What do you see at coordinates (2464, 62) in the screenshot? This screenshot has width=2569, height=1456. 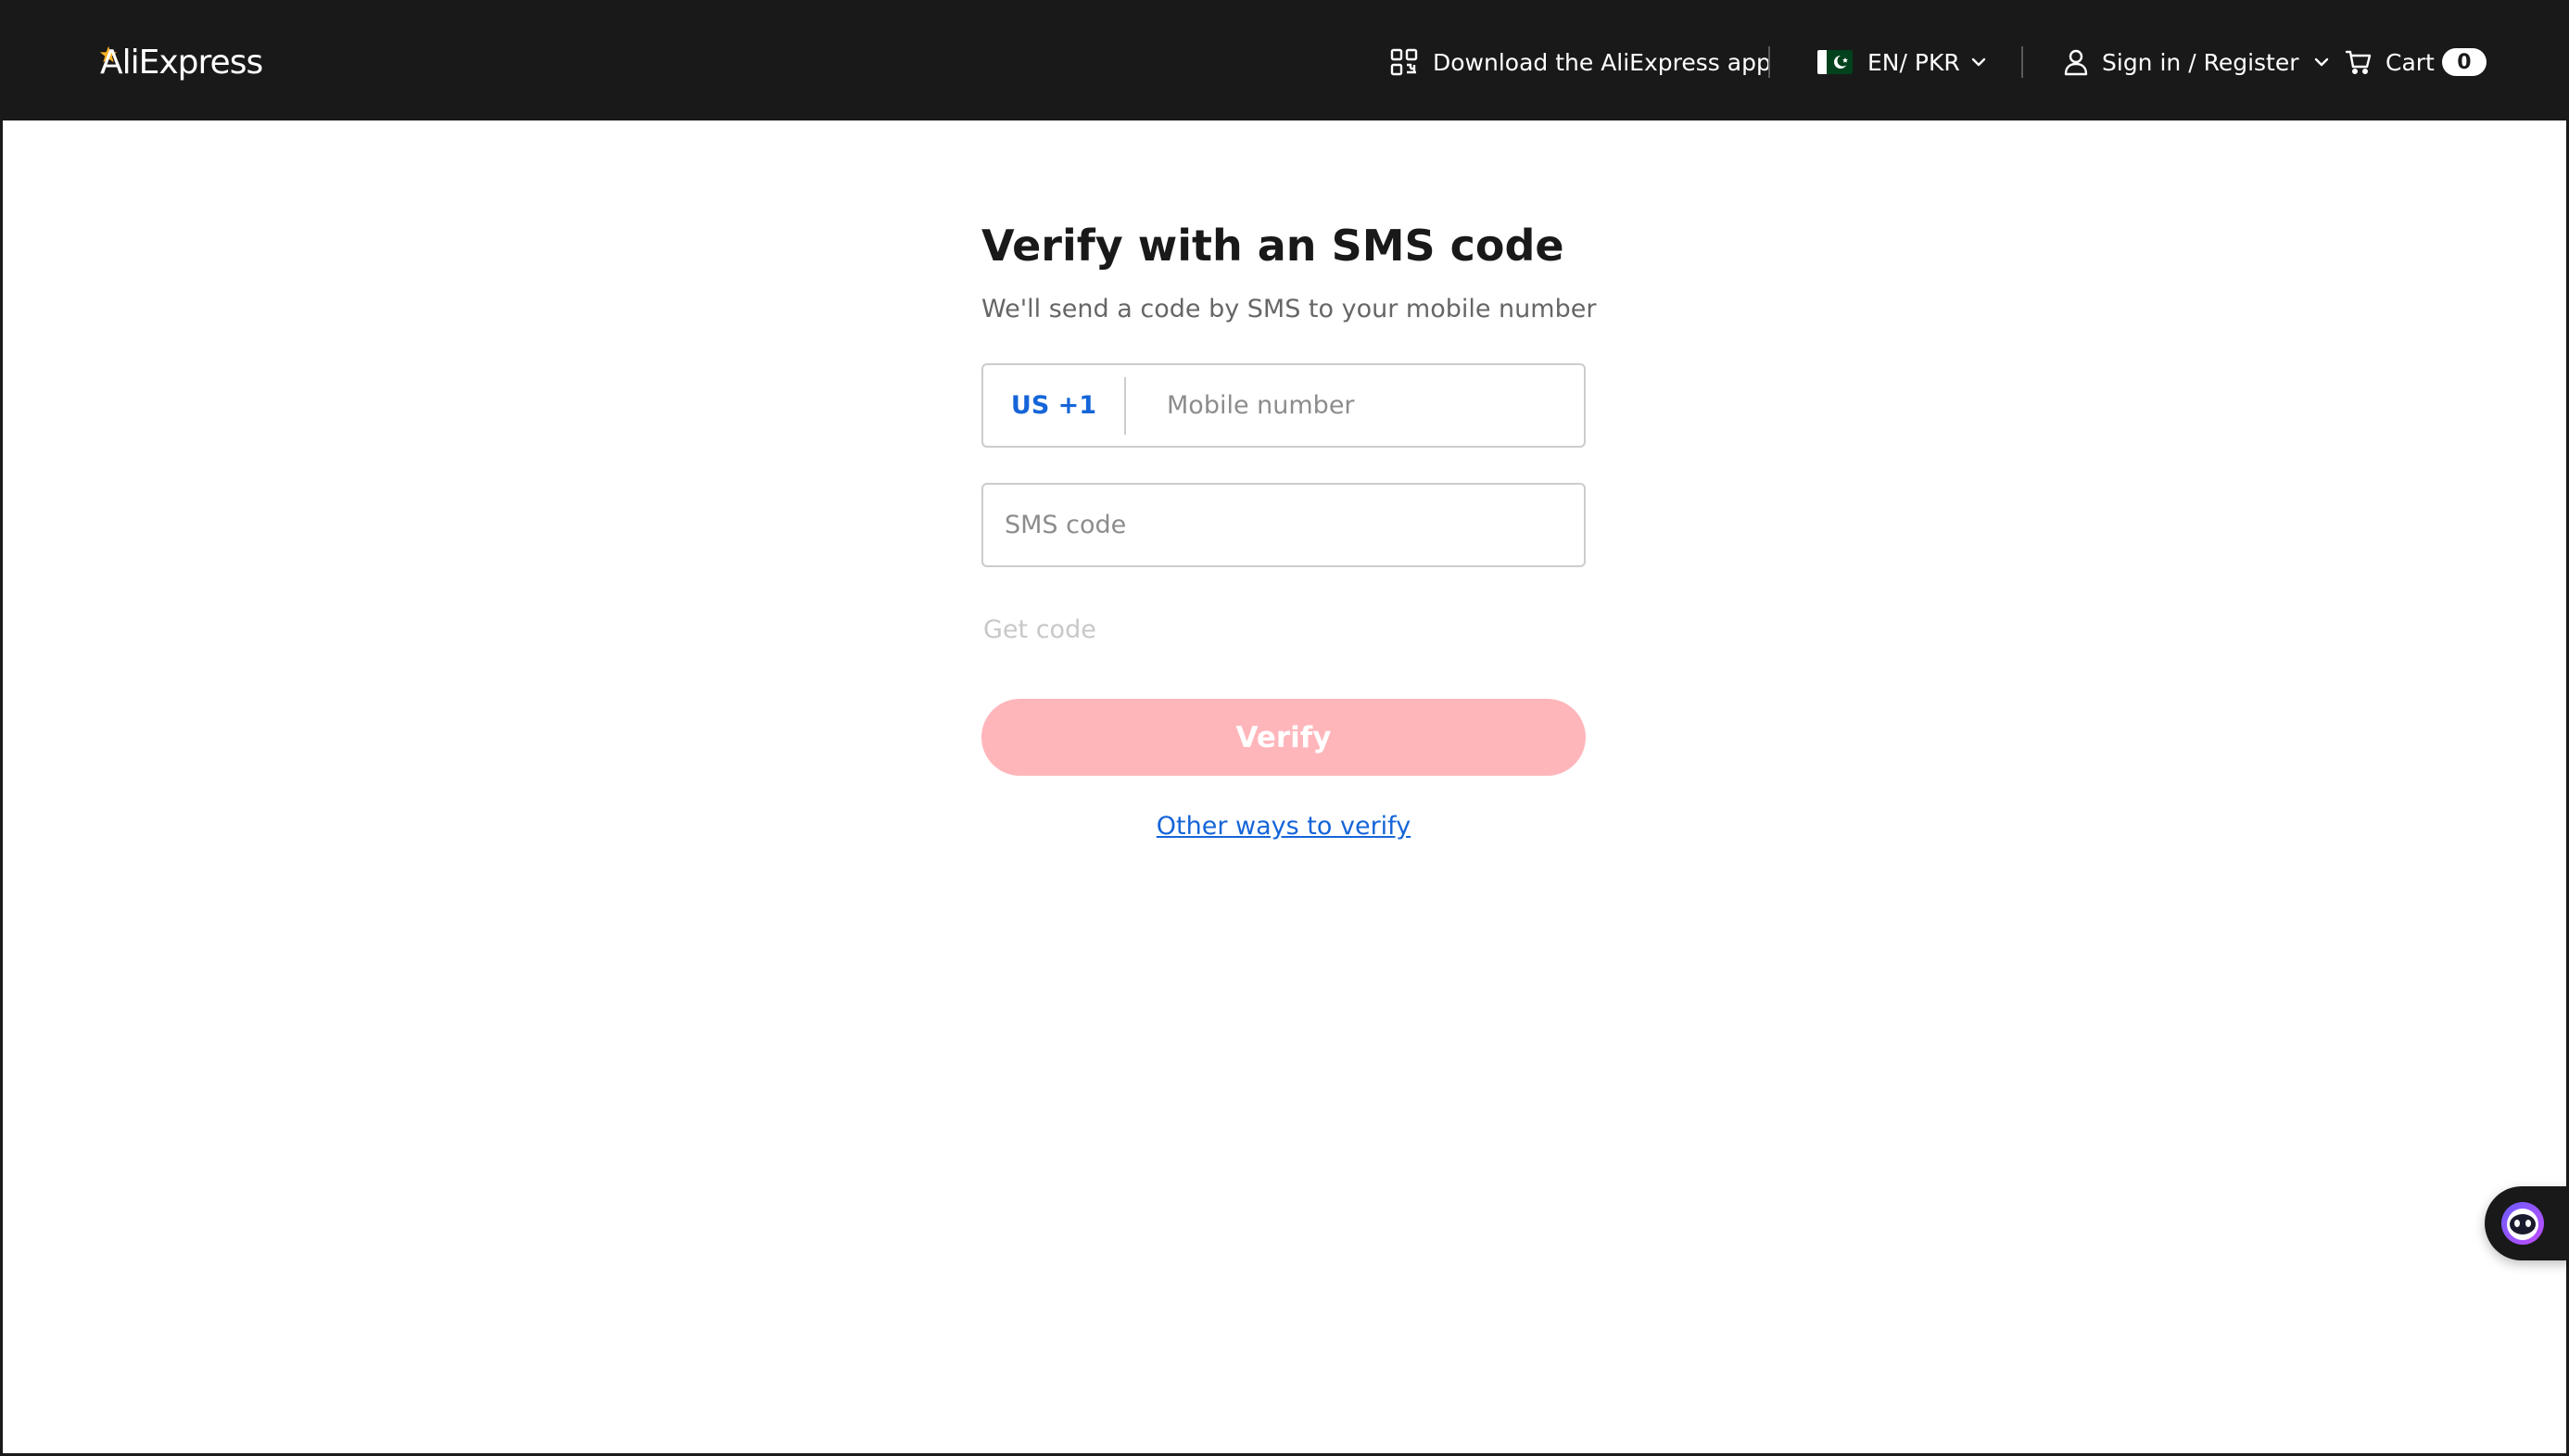 I see `cart-count-badge: 0` at bounding box center [2464, 62].